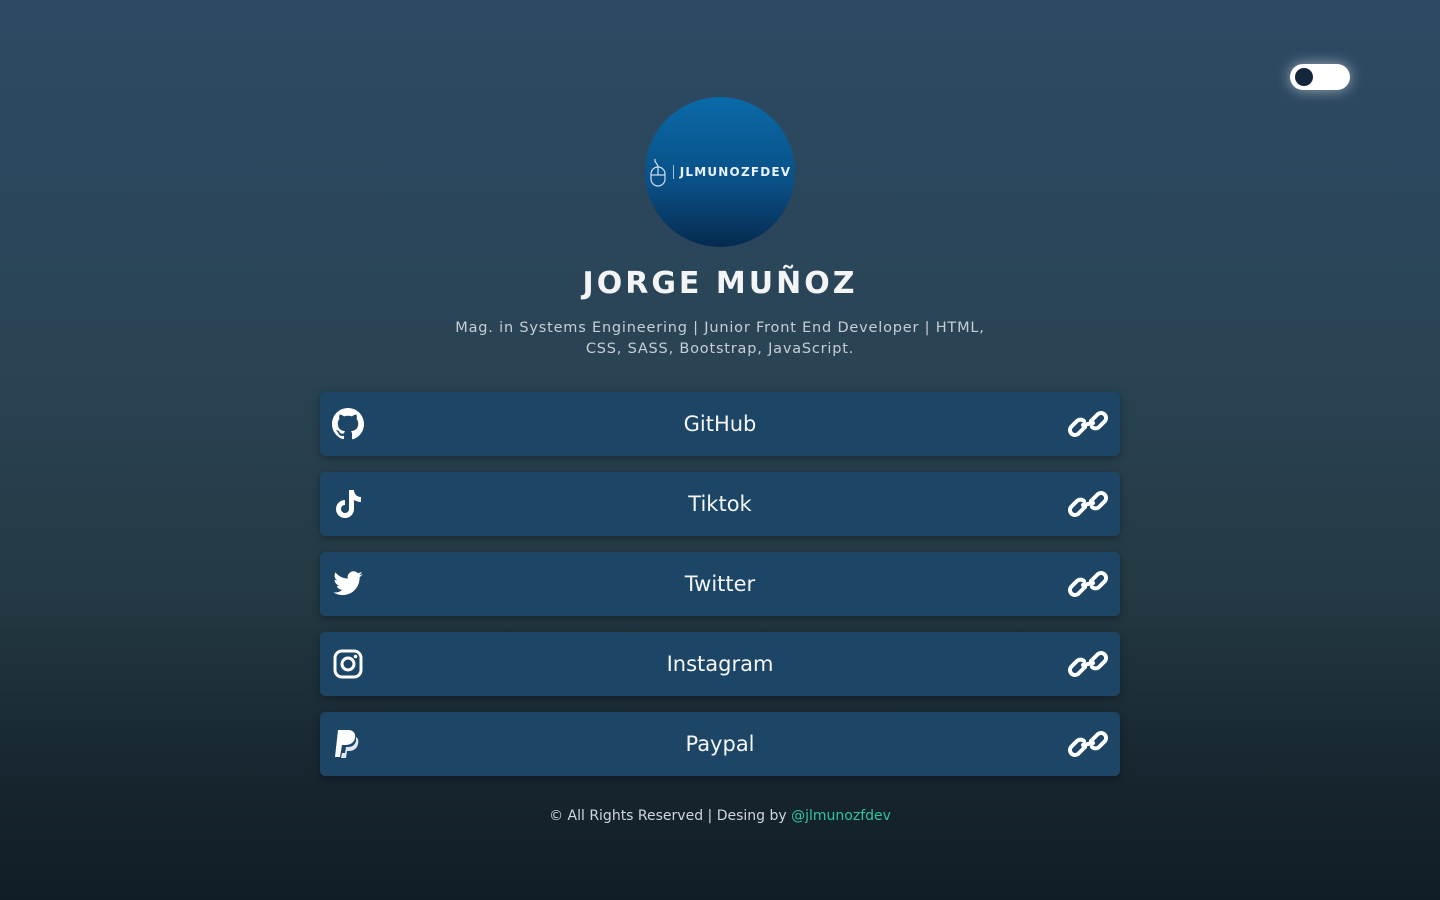 This screenshot has height=900, width=1440. I want to click on logo-text: JLMUNOZFDEV, so click(732, 172).